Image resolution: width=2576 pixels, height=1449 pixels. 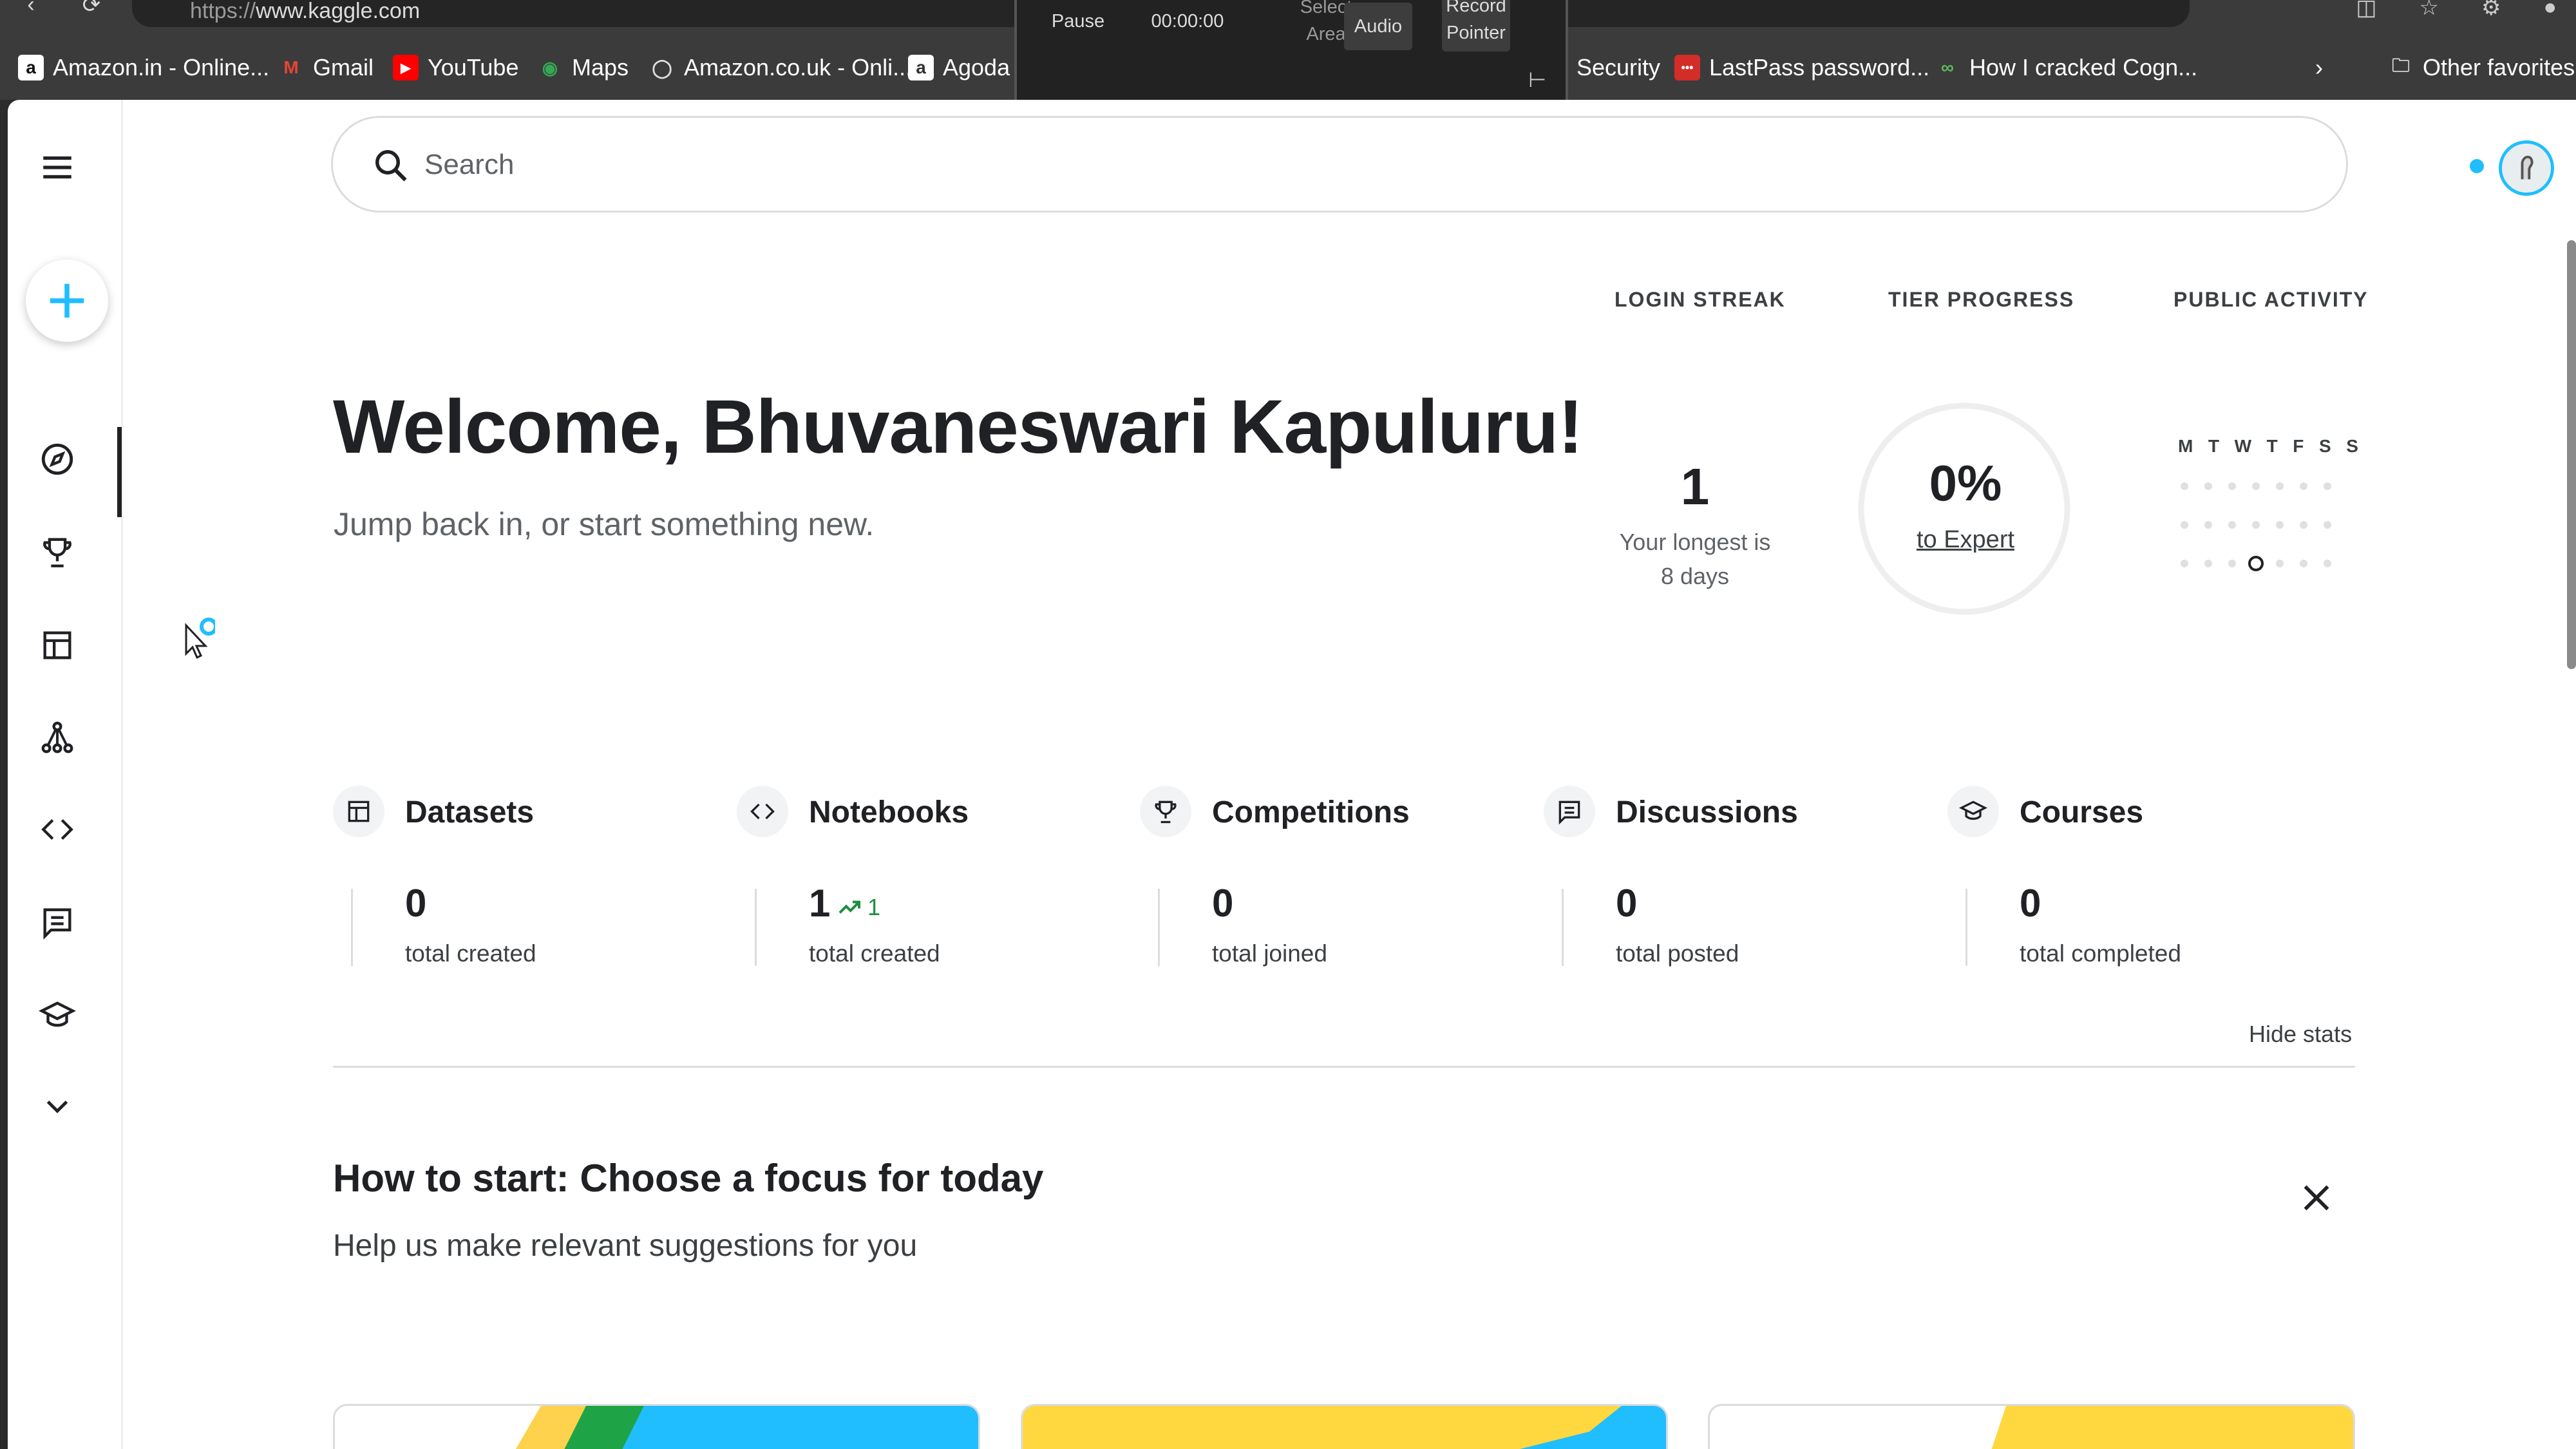 I want to click on category-title: Courses, so click(x=2082, y=812).